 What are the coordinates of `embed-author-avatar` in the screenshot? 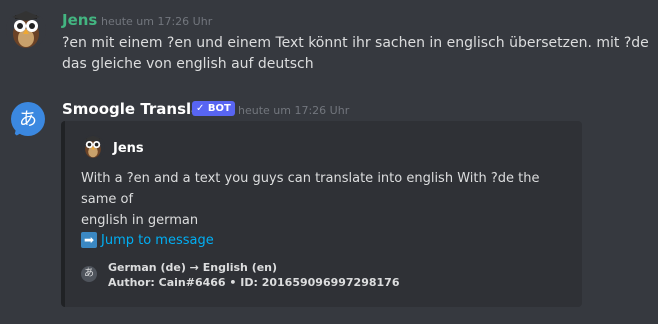 It's located at (93, 147).